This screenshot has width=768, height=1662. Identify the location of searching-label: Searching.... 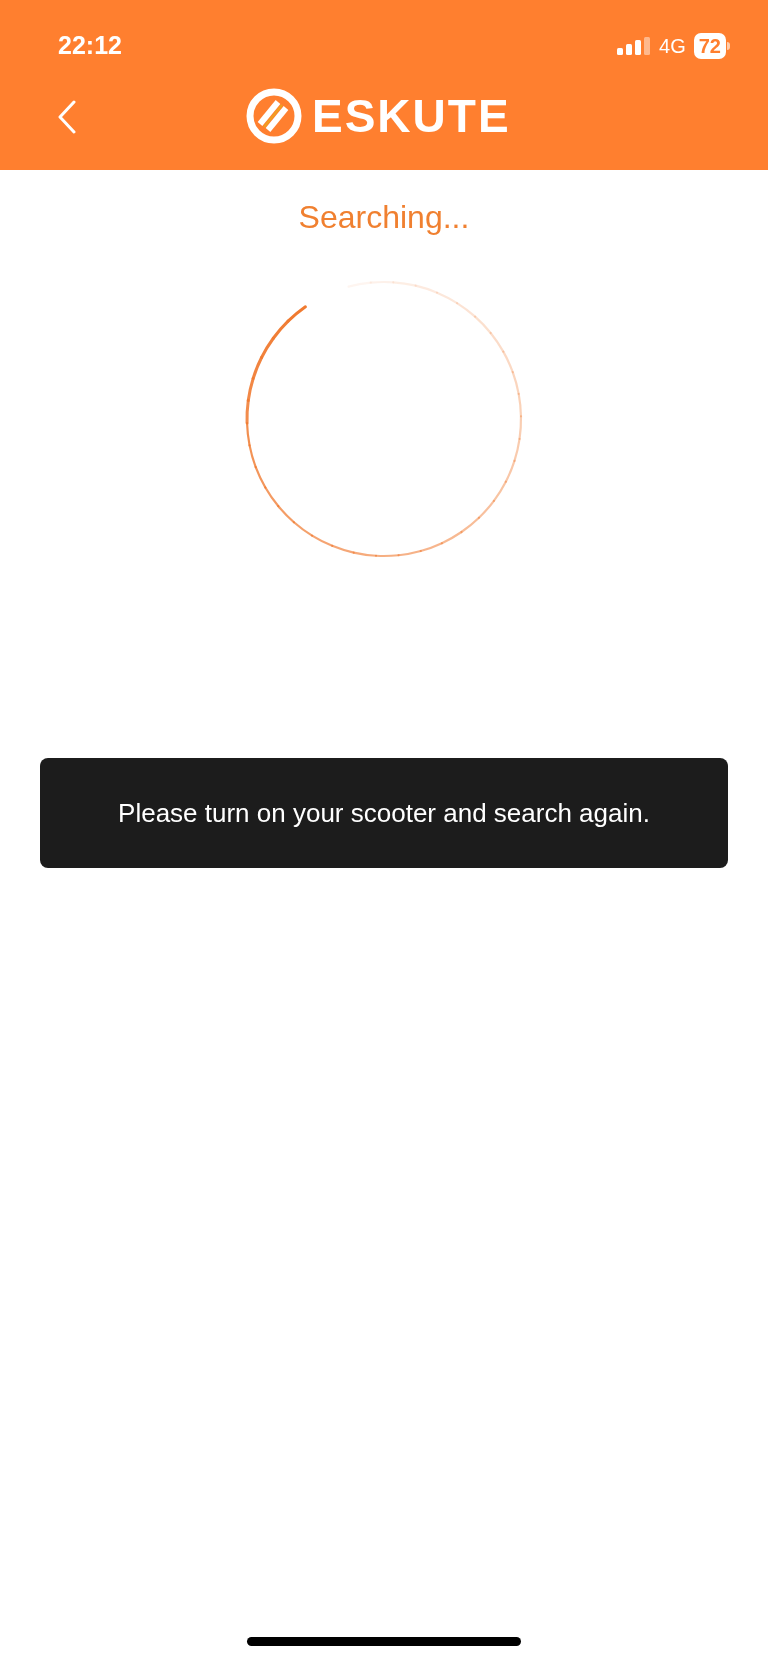
(384, 217).